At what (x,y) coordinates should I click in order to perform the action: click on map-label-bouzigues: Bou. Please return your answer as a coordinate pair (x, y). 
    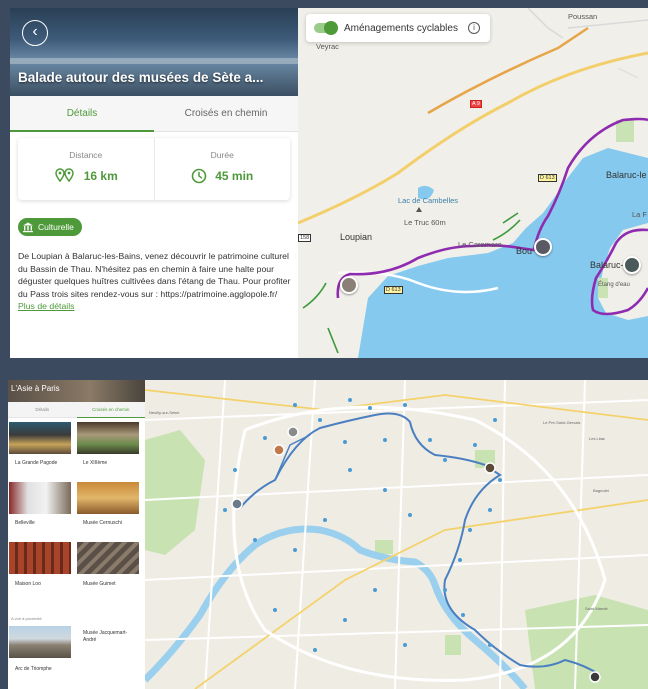
    Looking at the image, I should click on (524, 251).